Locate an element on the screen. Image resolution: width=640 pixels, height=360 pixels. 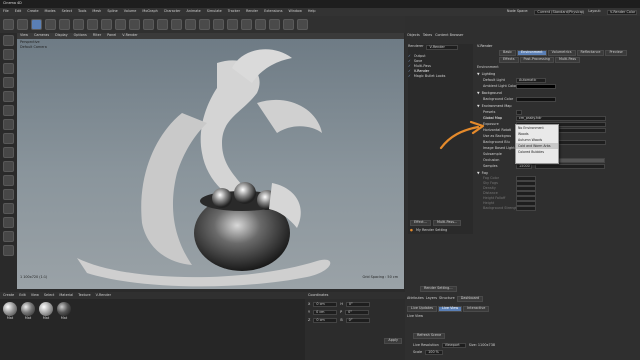
my-render-setting: My Render Setting is located at coordinates (431, 230).